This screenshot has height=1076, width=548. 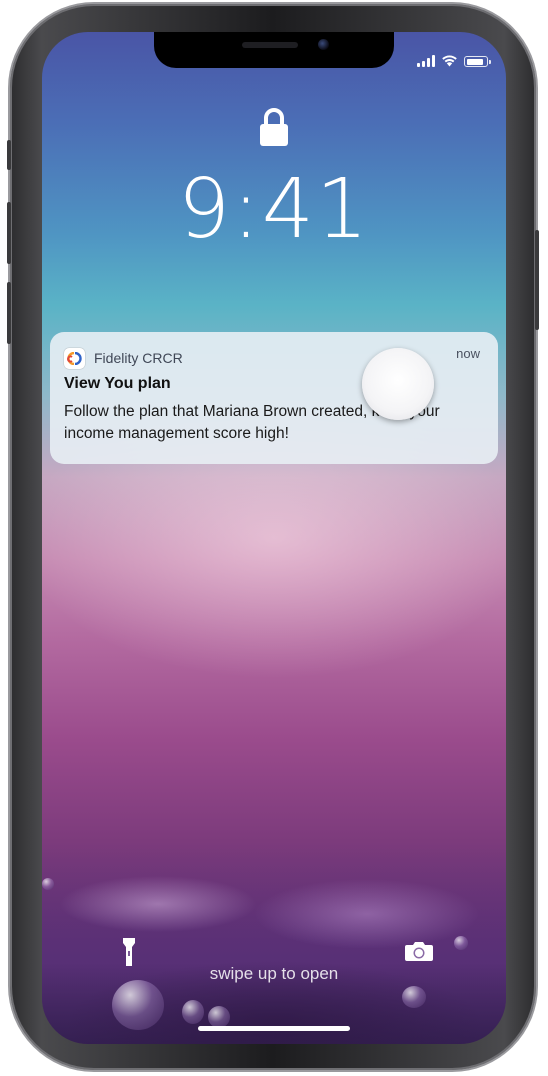 I want to click on speaker-grille, so click(x=270, y=45).